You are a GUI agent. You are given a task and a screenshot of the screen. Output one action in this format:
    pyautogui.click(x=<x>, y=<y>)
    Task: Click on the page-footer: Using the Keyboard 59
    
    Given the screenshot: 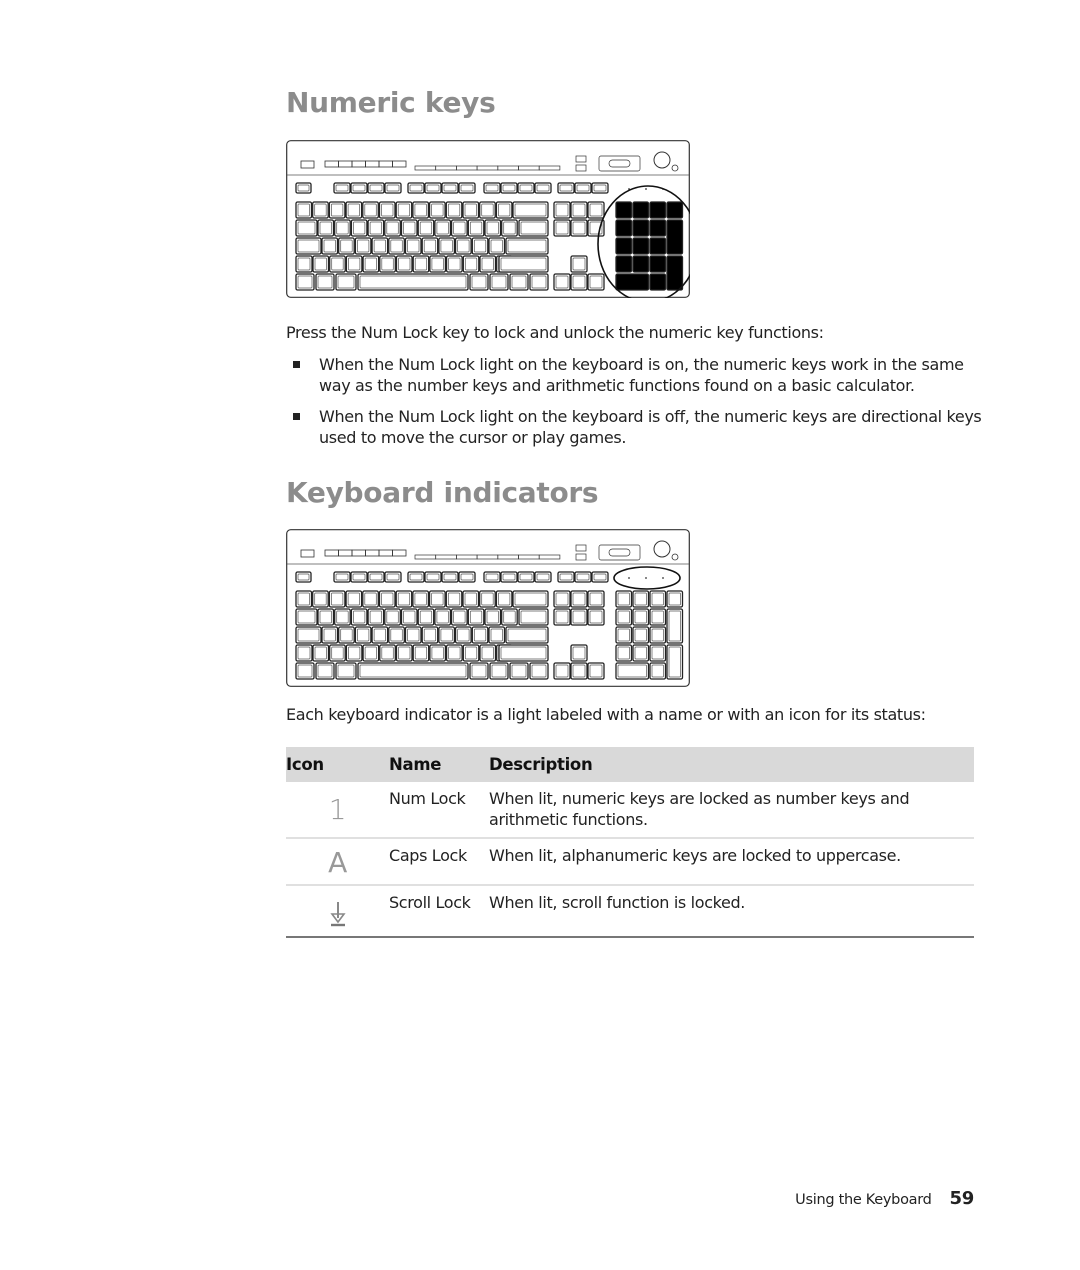 What is the action you would take?
    pyautogui.click(x=884, y=1198)
    